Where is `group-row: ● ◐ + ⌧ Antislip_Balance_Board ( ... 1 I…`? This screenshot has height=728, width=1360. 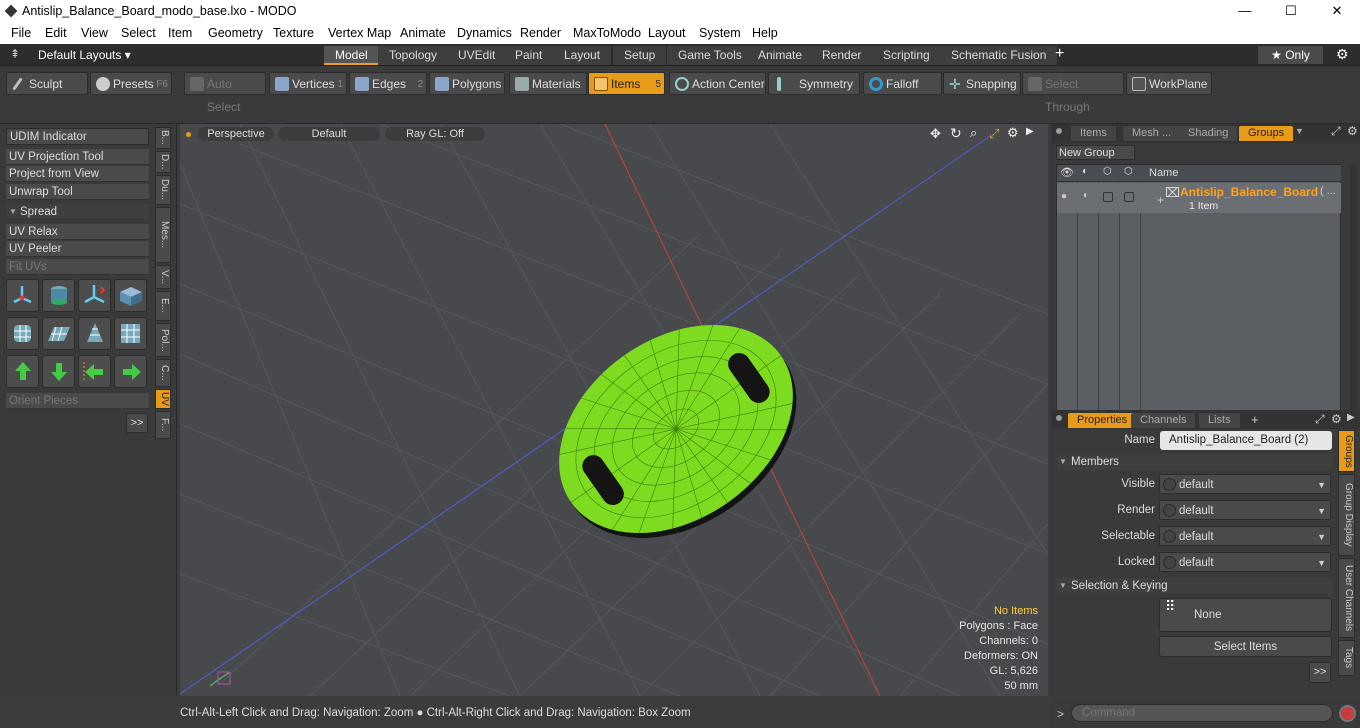
group-row: ● ◐ + ⌧ Antislip_Balance_Board ( ... 1 I… is located at coordinates (1199, 198).